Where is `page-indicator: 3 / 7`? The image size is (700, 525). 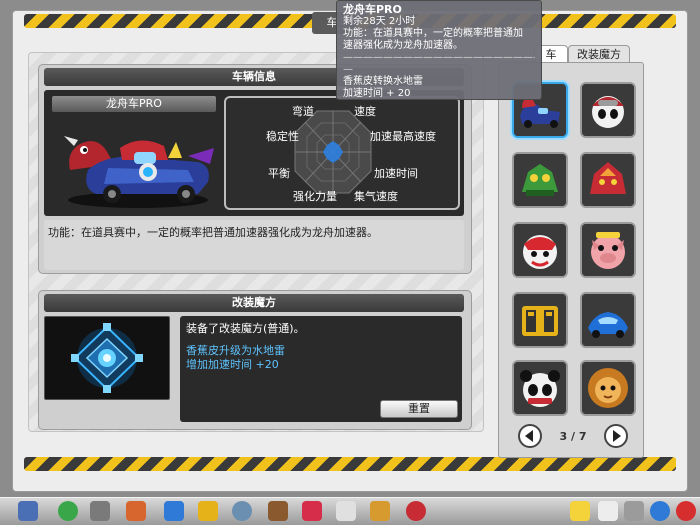 page-indicator: 3 / 7 is located at coordinates (573, 436).